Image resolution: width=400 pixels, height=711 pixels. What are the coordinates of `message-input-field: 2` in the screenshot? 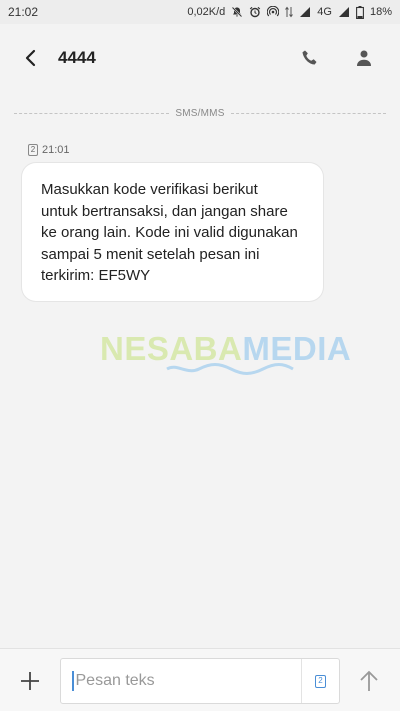 It's located at (200, 681).